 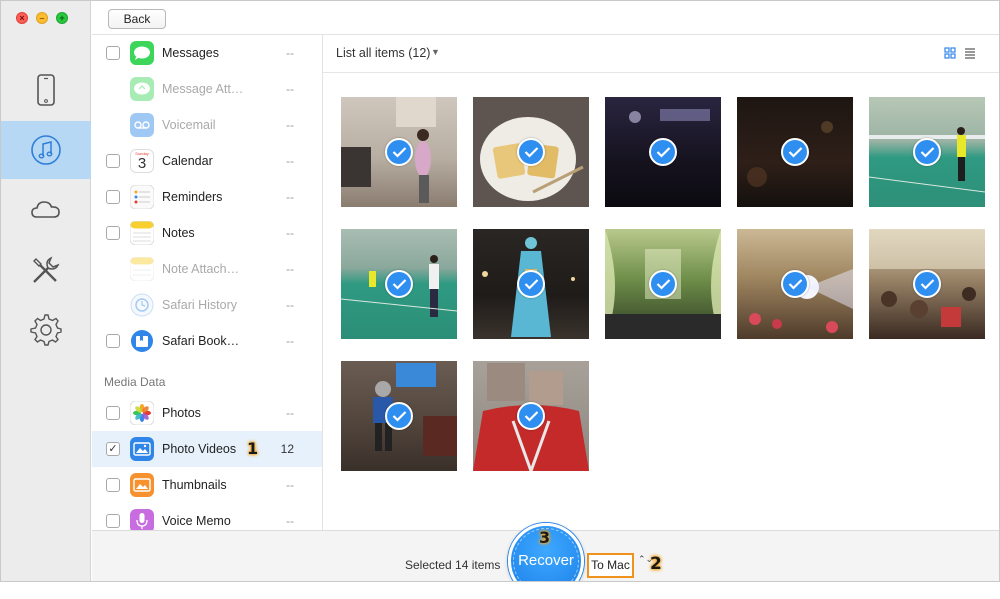 I want to click on minimize-window-button: –, so click(x=42, y=18).